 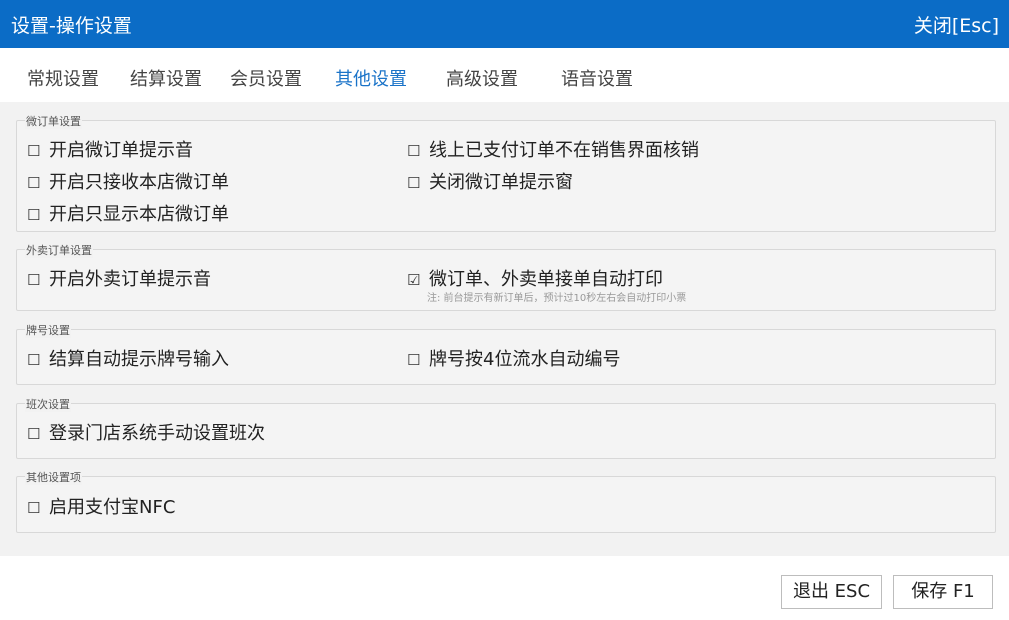 I want to click on option-auto-print-orders: ☑ 微订单、外卖单接单自动打印, so click(x=535, y=278).